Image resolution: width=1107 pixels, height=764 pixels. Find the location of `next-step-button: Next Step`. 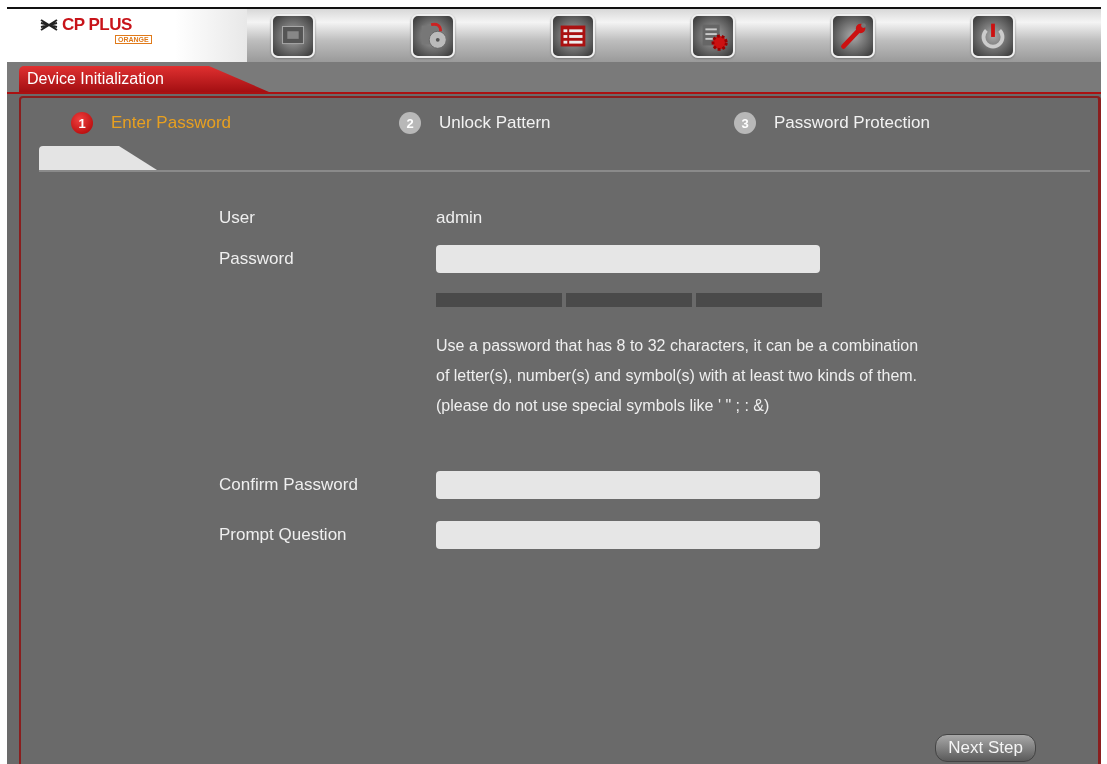

next-step-button: Next Step is located at coordinates (985, 748).